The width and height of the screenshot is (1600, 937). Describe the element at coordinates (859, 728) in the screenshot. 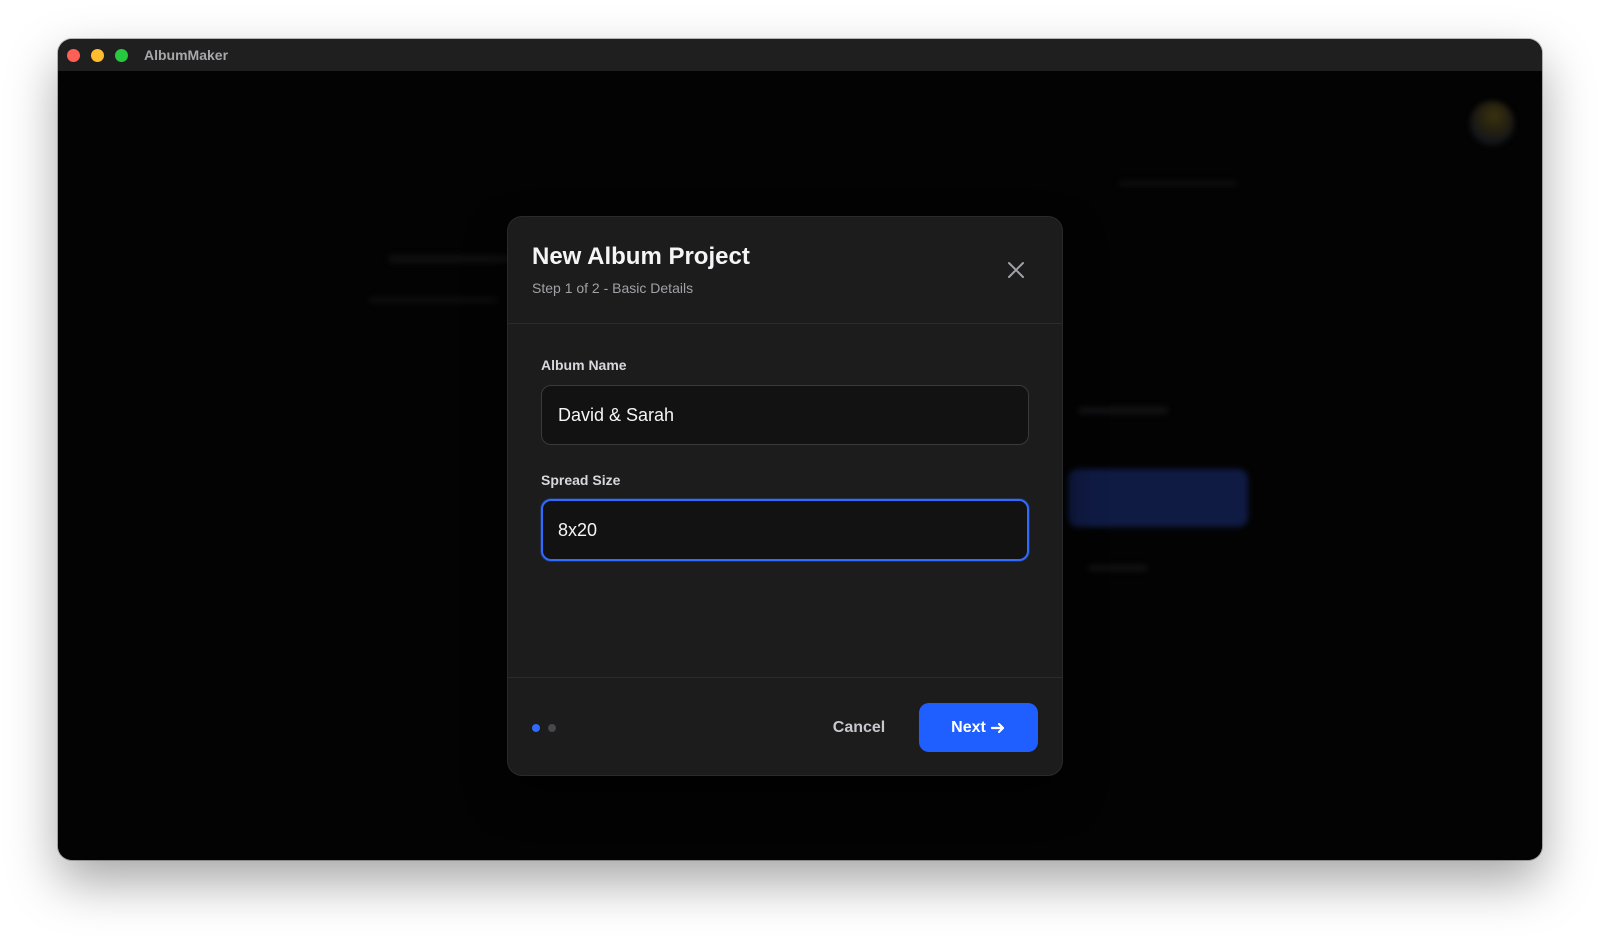

I see `cancel-button: Cancel` at that location.